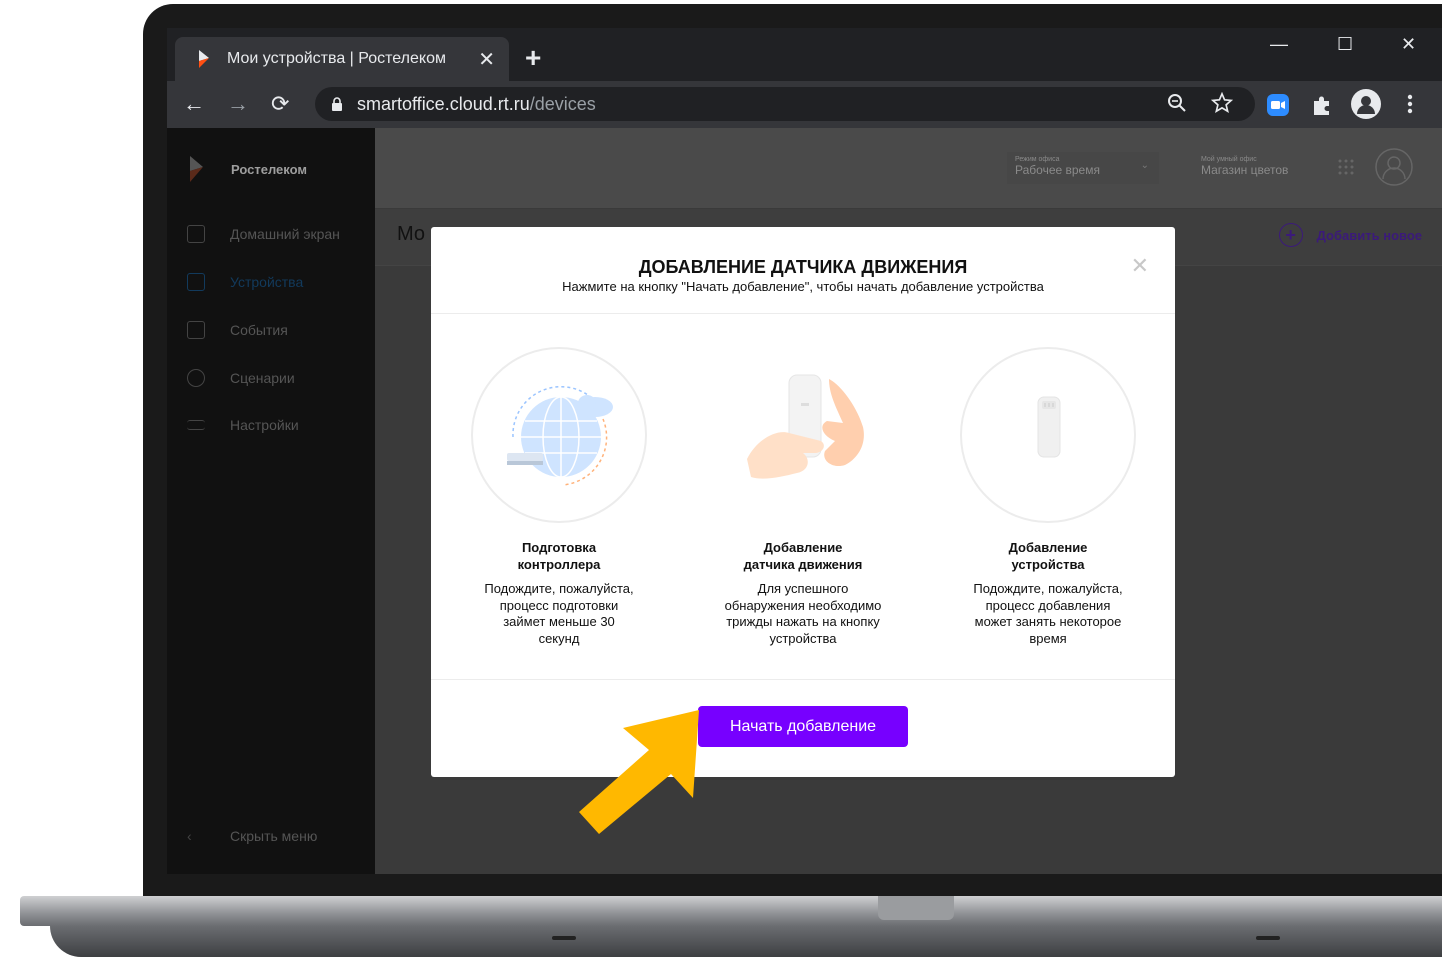 This screenshot has height=957, width=1442. What do you see at coordinates (1394, 167) in the screenshot?
I see `user-avatar-icon` at bounding box center [1394, 167].